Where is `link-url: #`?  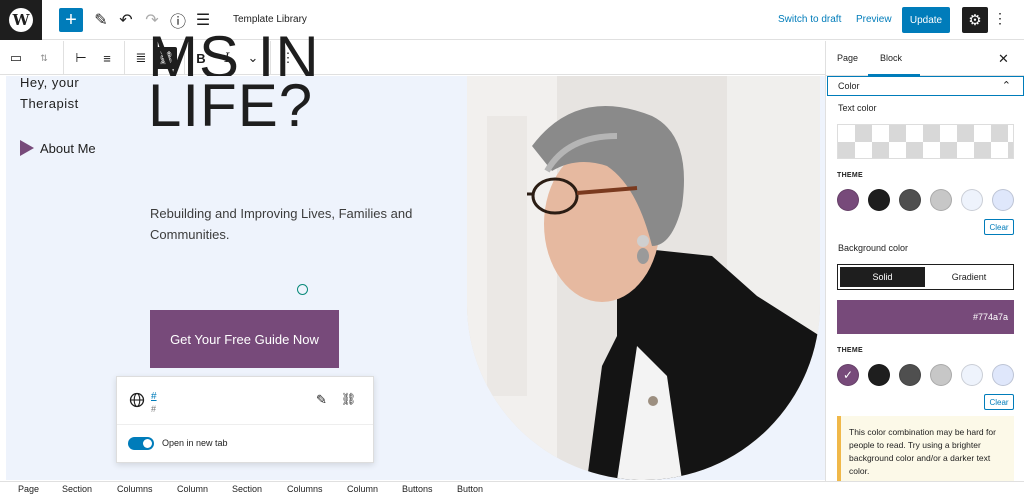 link-url: # is located at coordinates (154, 409).